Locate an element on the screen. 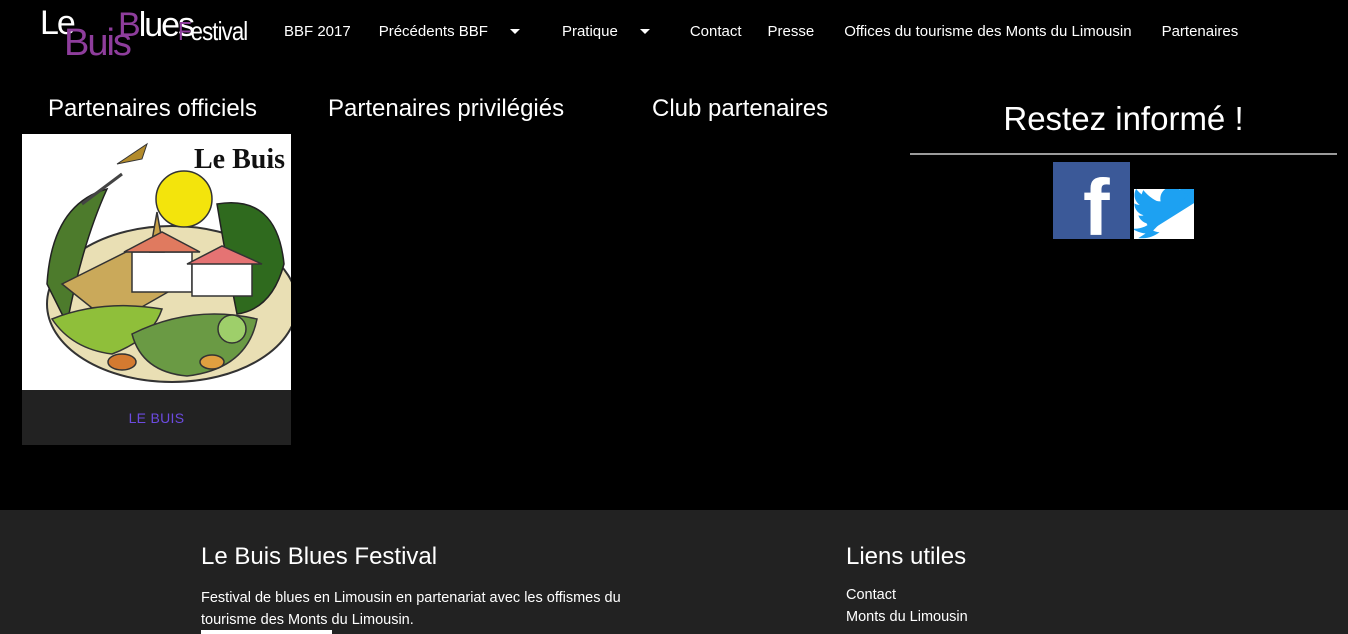  le-buis-illustration: Le Buis is located at coordinates (156, 262).